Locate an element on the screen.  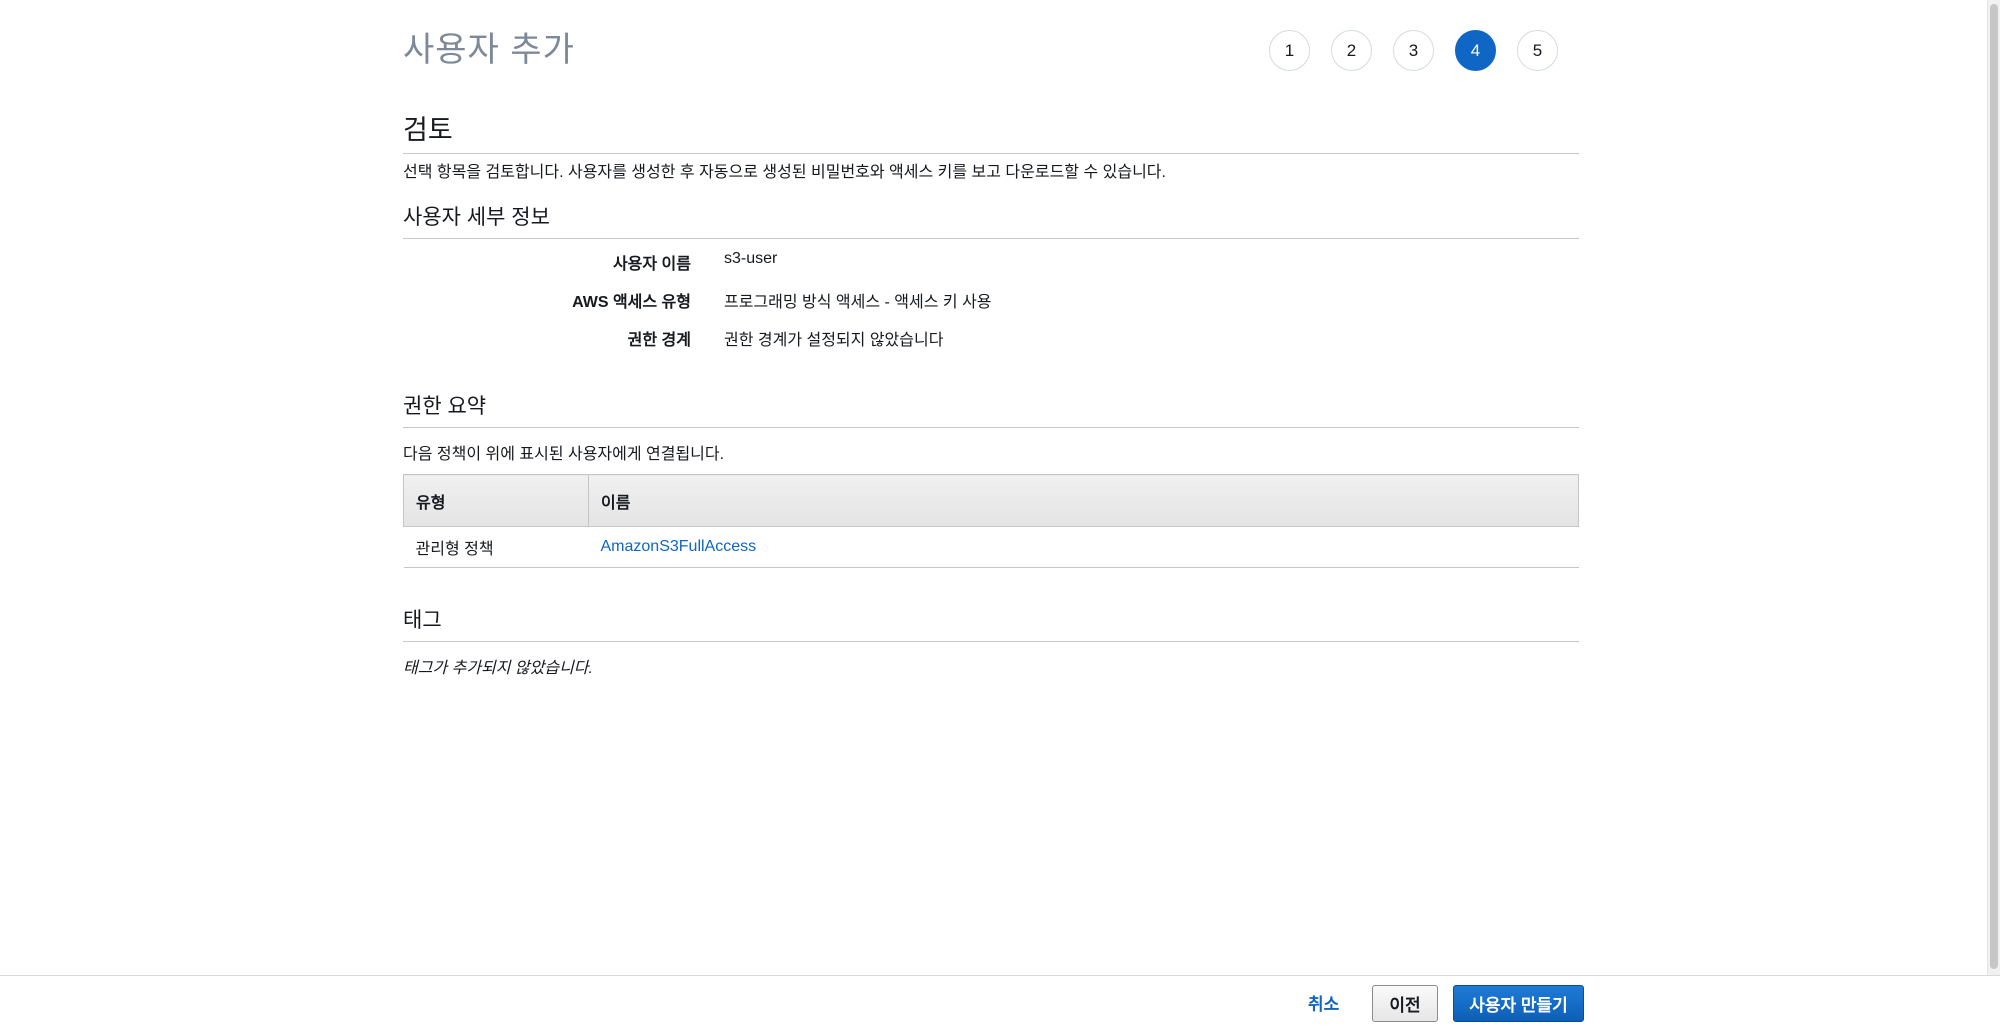
policy-name-cell: AmazonS3FullAccess is located at coordinates (1083, 547).